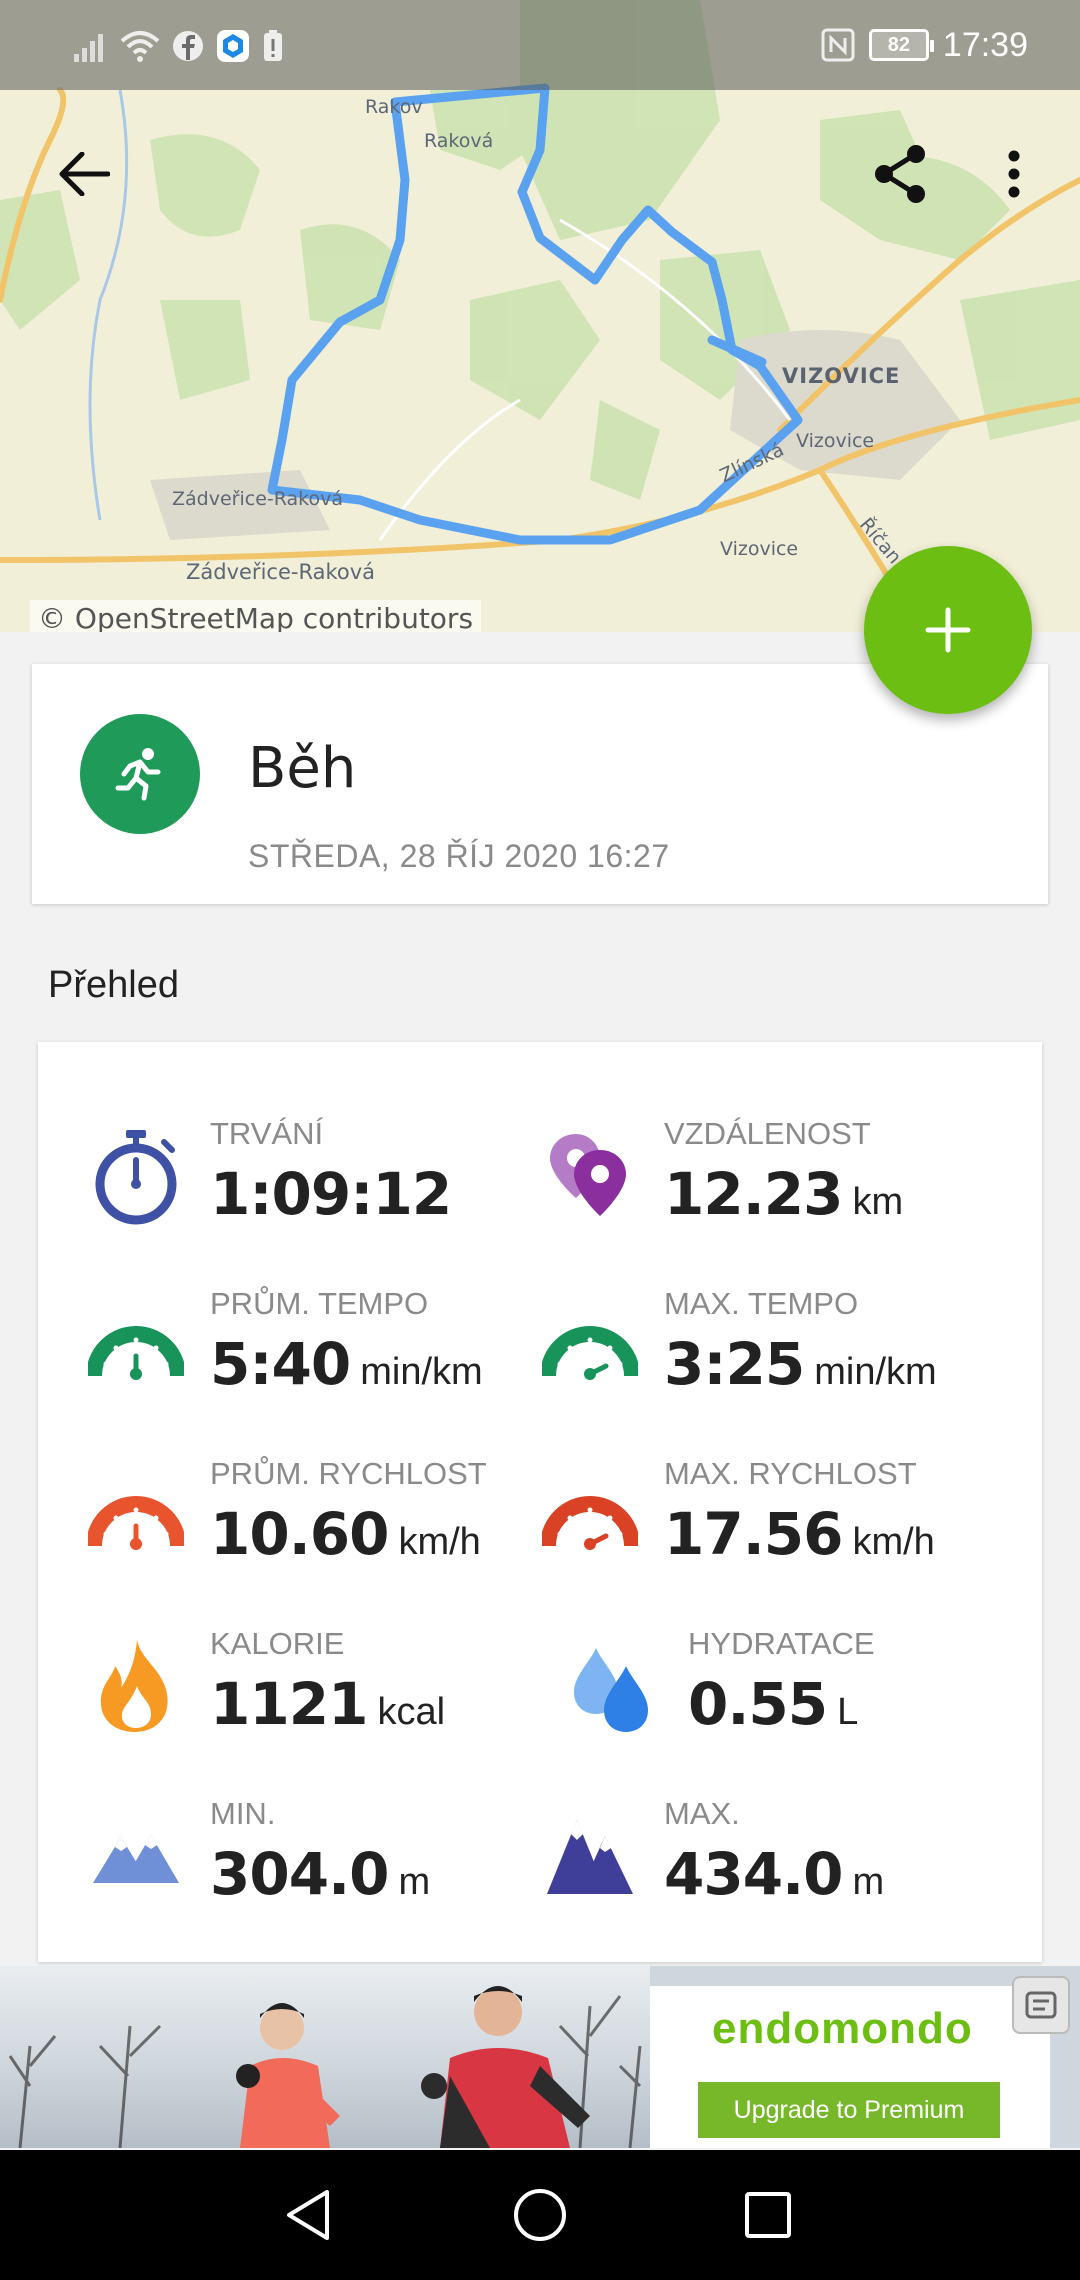  Describe the element at coordinates (734, 1364) in the screenshot. I see `stat-value: 3:25` at that location.